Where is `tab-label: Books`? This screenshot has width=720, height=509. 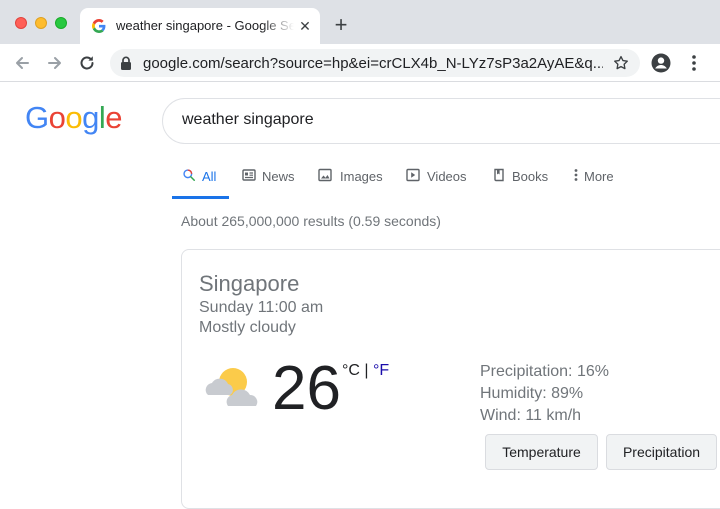 tab-label: Books is located at coordinates (530, 176).